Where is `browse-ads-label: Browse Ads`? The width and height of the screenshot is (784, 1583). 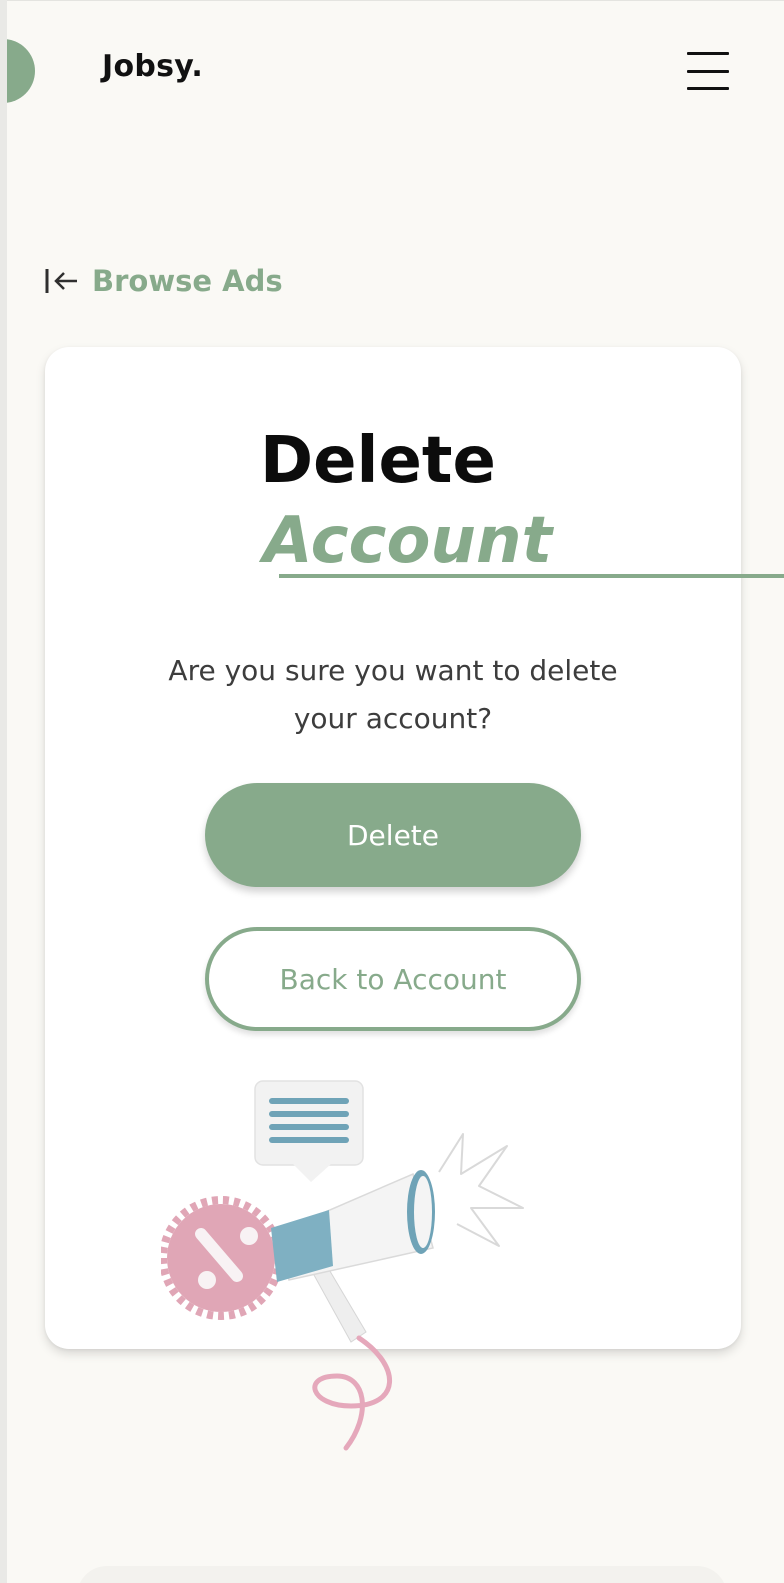
browse-ads-label: Browse Ads is located at coordinates (187, 281).